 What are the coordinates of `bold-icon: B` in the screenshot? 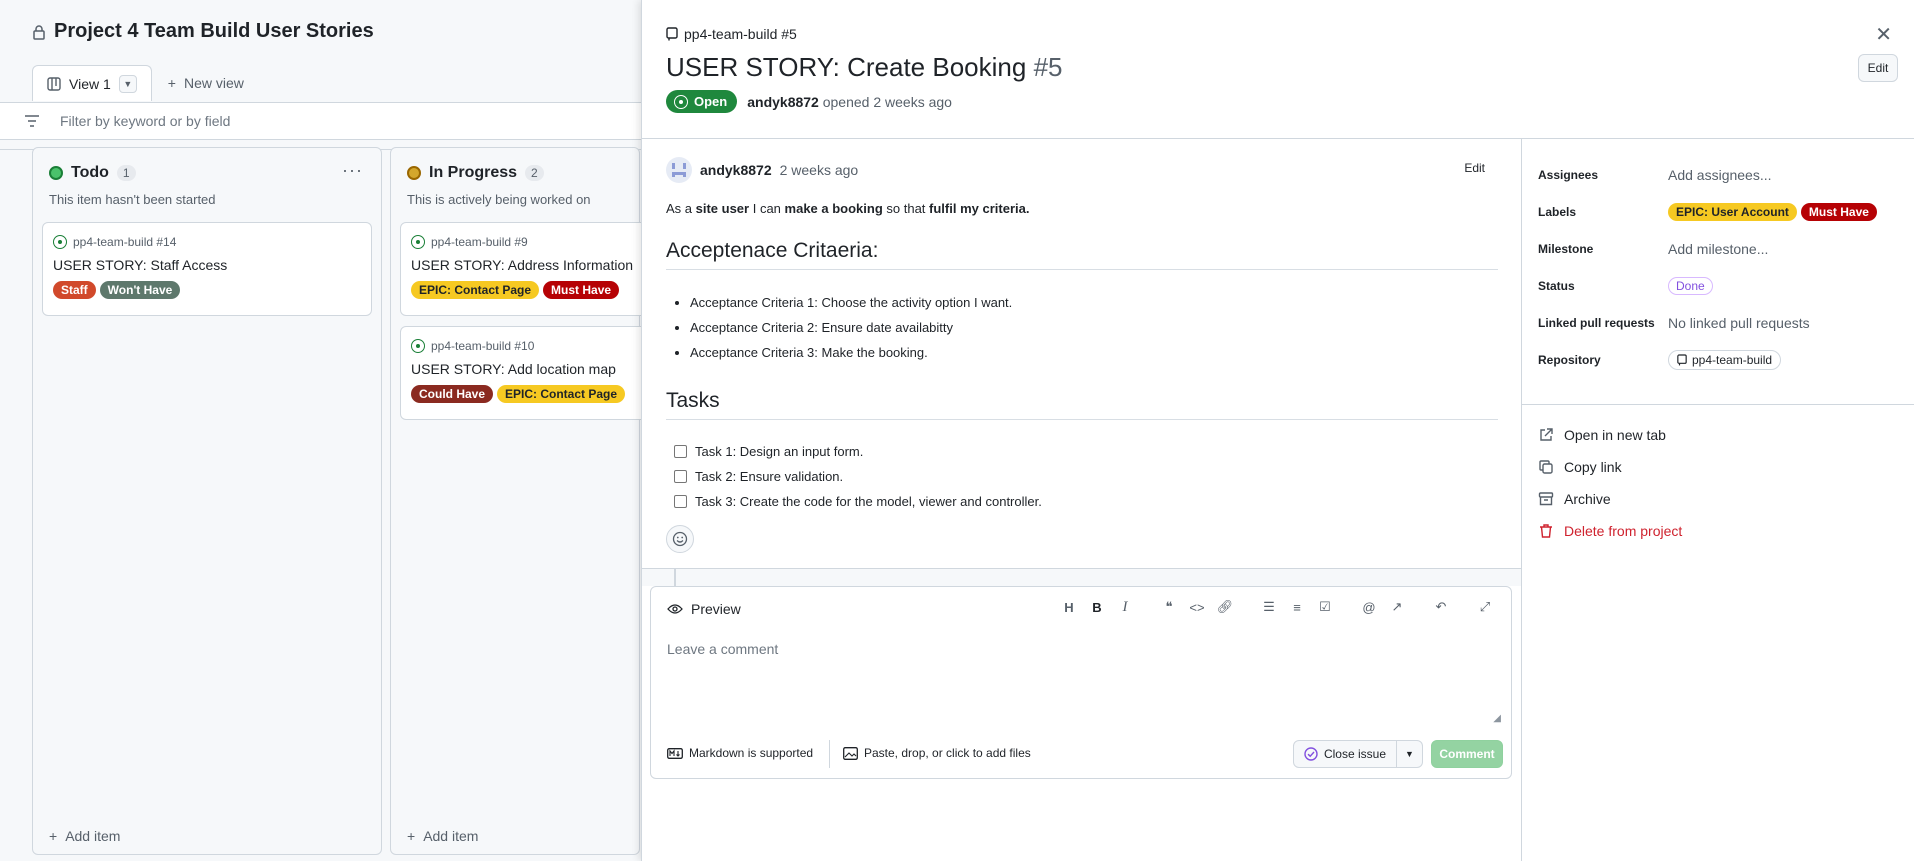 It's located at (1097, 607).